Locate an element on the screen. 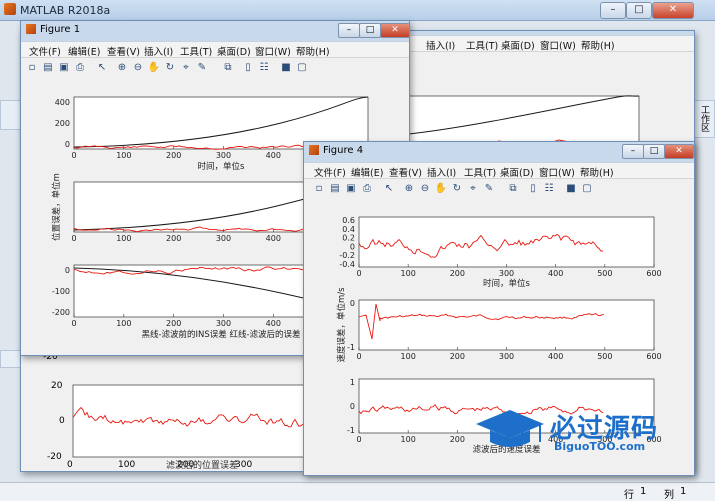  figure4-minimize-button: – is located at coordinates (633, 151).